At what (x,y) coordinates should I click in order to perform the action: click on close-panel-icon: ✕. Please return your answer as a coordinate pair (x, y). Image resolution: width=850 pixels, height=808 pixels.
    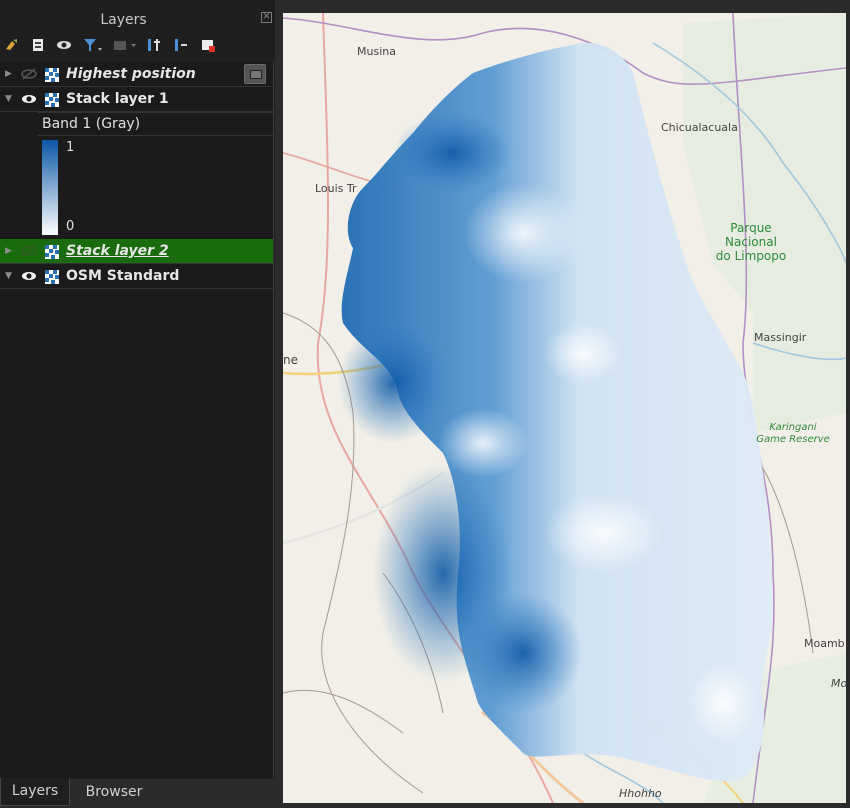
    Looking at the image, I should click on (266, 17).